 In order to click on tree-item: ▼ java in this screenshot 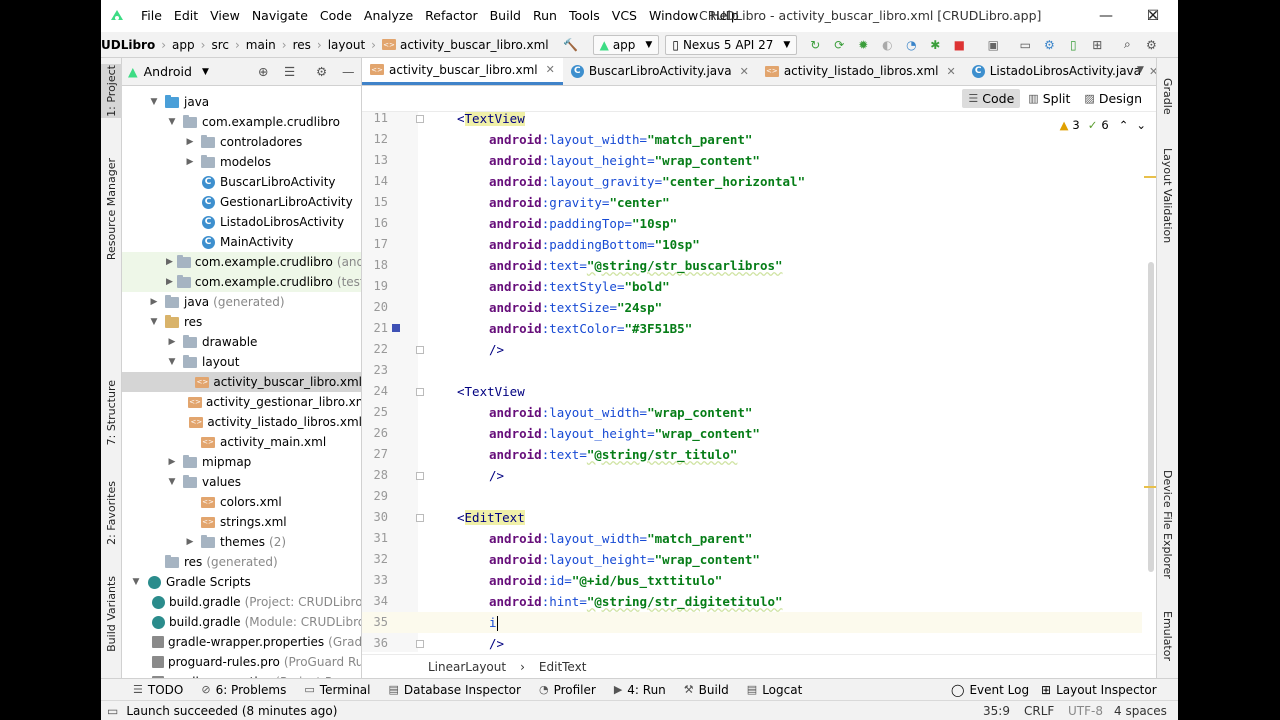, I will do `click(241, 102)`.